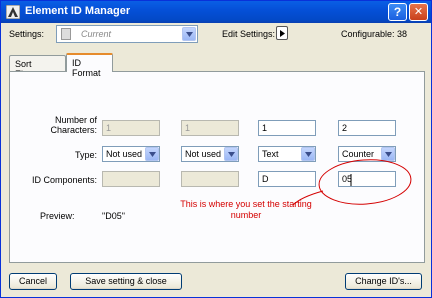 The width and height of the screenshot is (432, 298). Describe the element at coordinates (210, 128) in the screenshot. I see `num-chars-field-2: 1` at that location.